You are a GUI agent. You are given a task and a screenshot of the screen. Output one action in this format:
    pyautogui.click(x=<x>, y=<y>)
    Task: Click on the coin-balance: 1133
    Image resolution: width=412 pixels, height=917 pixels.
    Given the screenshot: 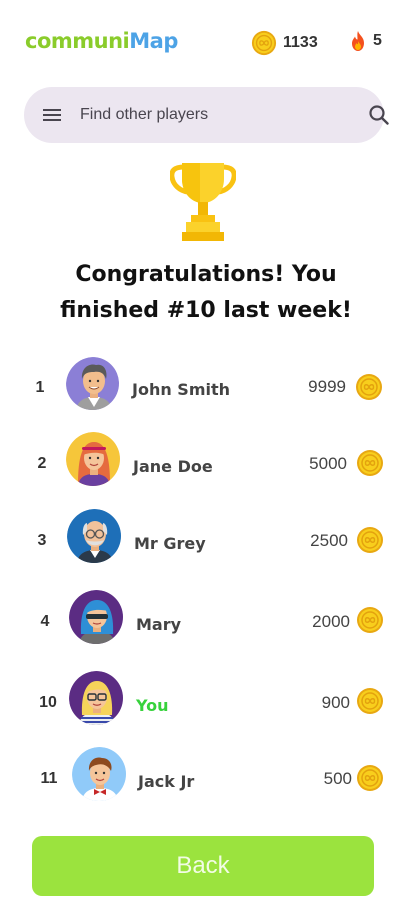 What is the action you would take?
    pyautogui.click(x=284, y=43)
    